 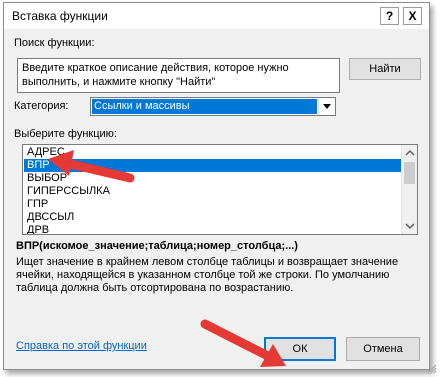 I want to click on list-item: ДВССЫЛ, so click(x=212, y=217).